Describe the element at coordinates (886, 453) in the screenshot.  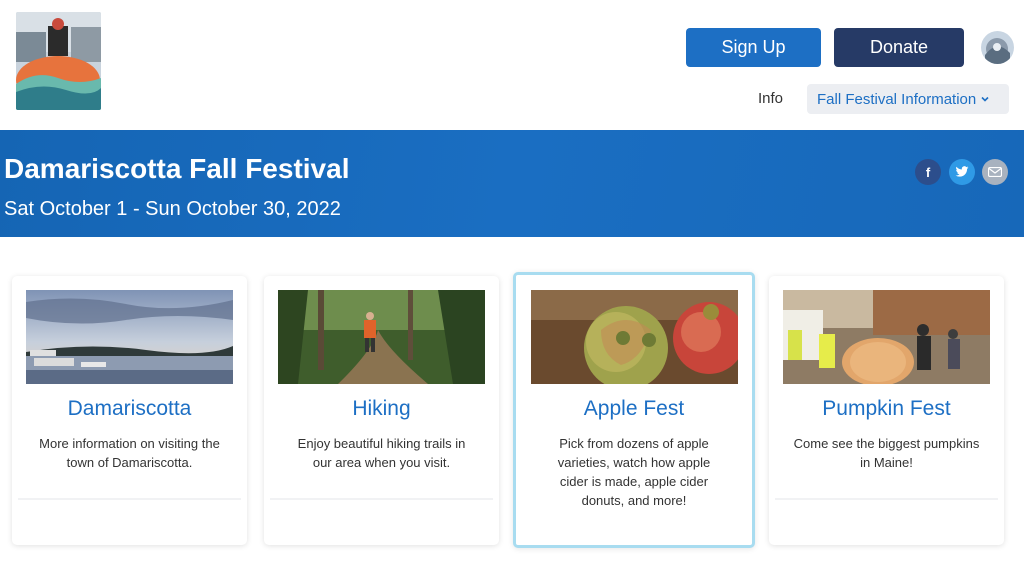
I see `card-description: Come see the biggest pumpkins in Maine!` at that location.